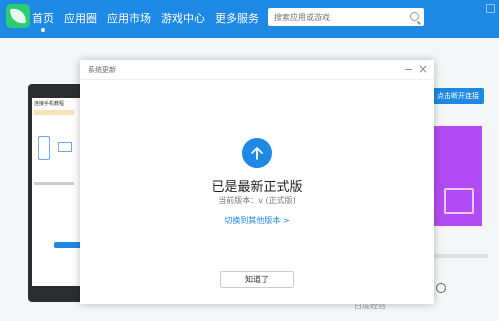  I want to click on close-icon: ×, so click(423, 69).